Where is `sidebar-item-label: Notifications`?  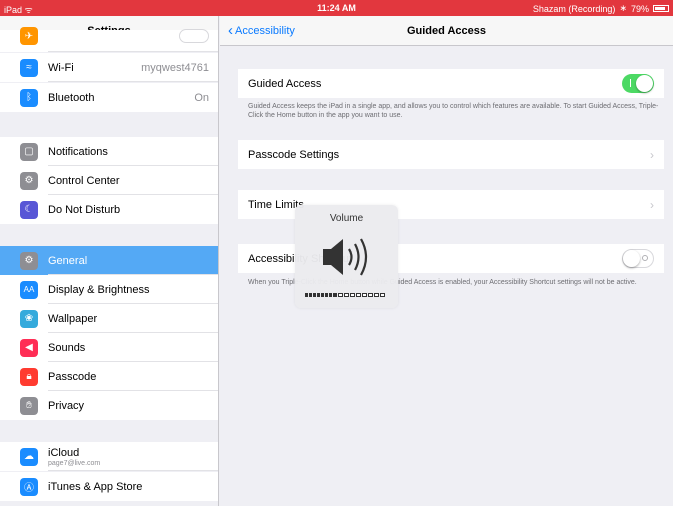 sidebar-item-label: Notifications is located at coordinates (78, 151).